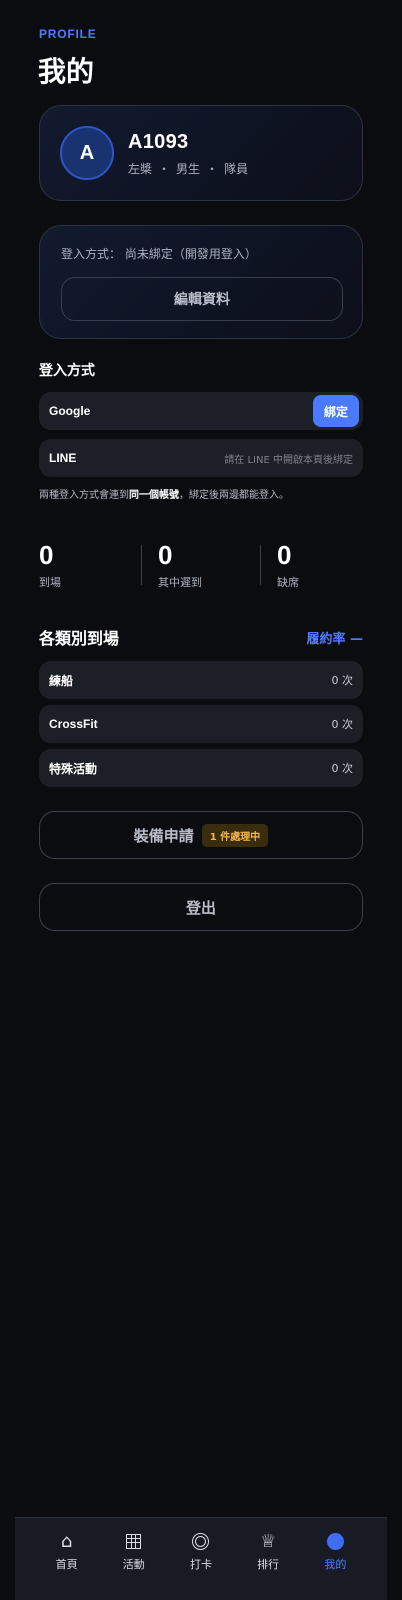 The height and width of the screenshot is (1600, 402). I want to click on stat-late-label: 其中遲到, so click(180, 582).